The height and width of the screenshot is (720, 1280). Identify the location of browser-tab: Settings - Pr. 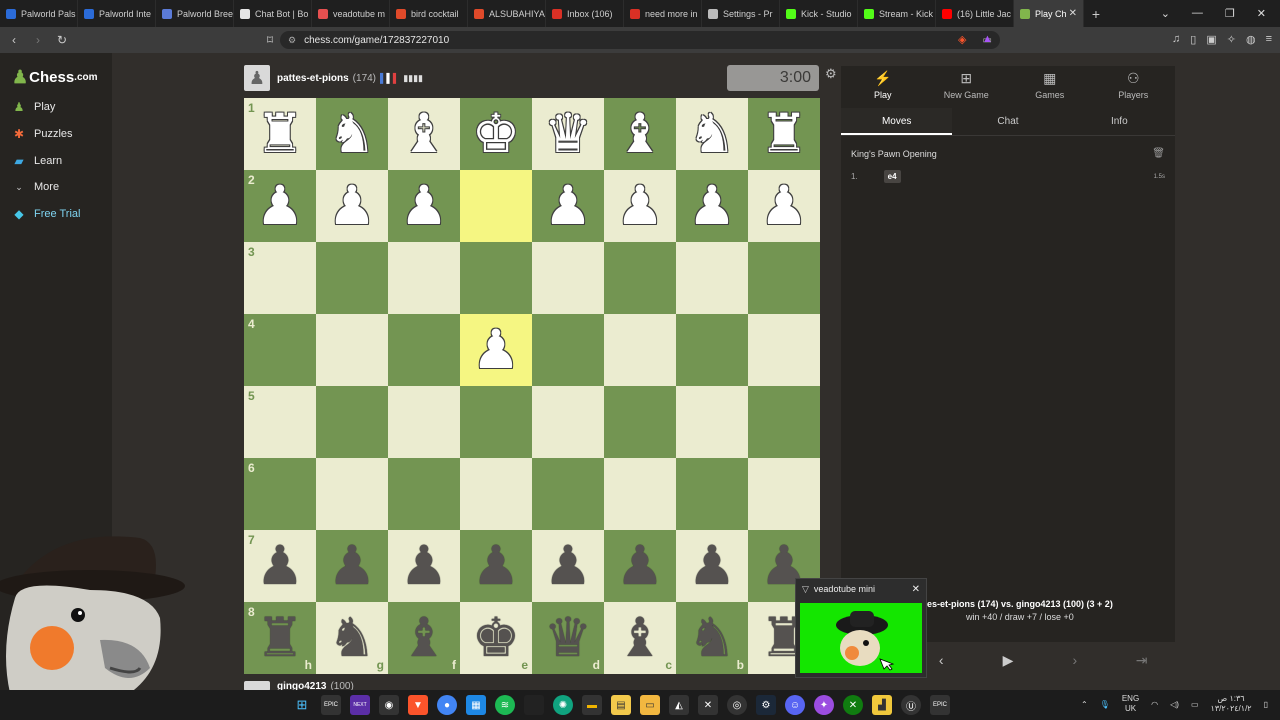
(741, 13).